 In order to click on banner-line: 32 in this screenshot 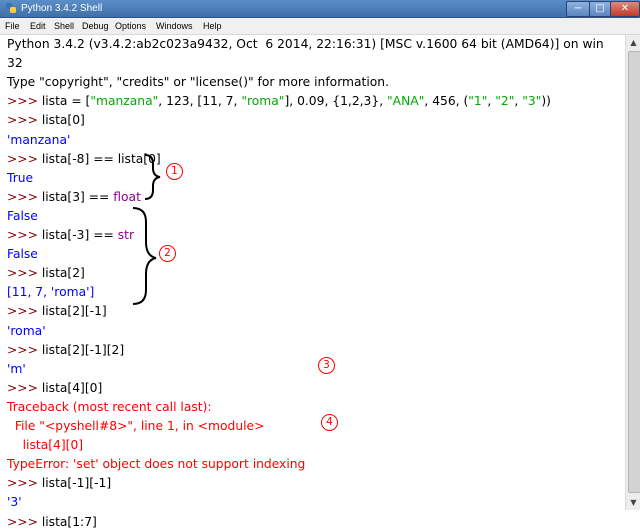, I will do `click(15, 63)`.